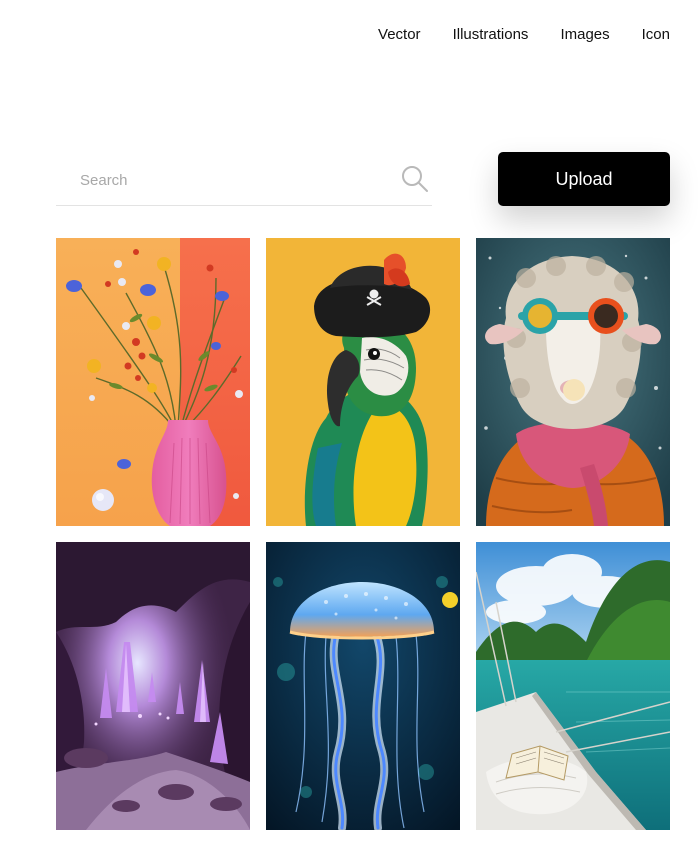  What do you see at coordinates (573, 382) in the screenshot?
I see `gallery-image-sheep-goggles` at bounding box center [573, 382].